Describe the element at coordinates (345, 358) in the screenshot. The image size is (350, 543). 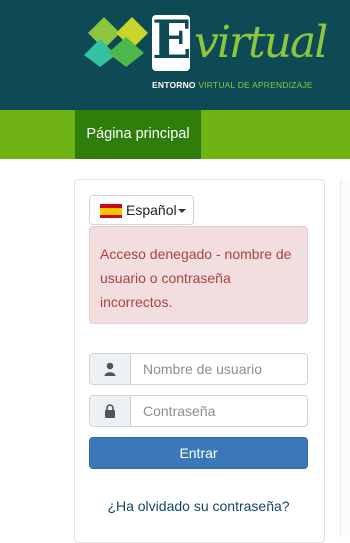
I see `side-panel-edge` at that location.